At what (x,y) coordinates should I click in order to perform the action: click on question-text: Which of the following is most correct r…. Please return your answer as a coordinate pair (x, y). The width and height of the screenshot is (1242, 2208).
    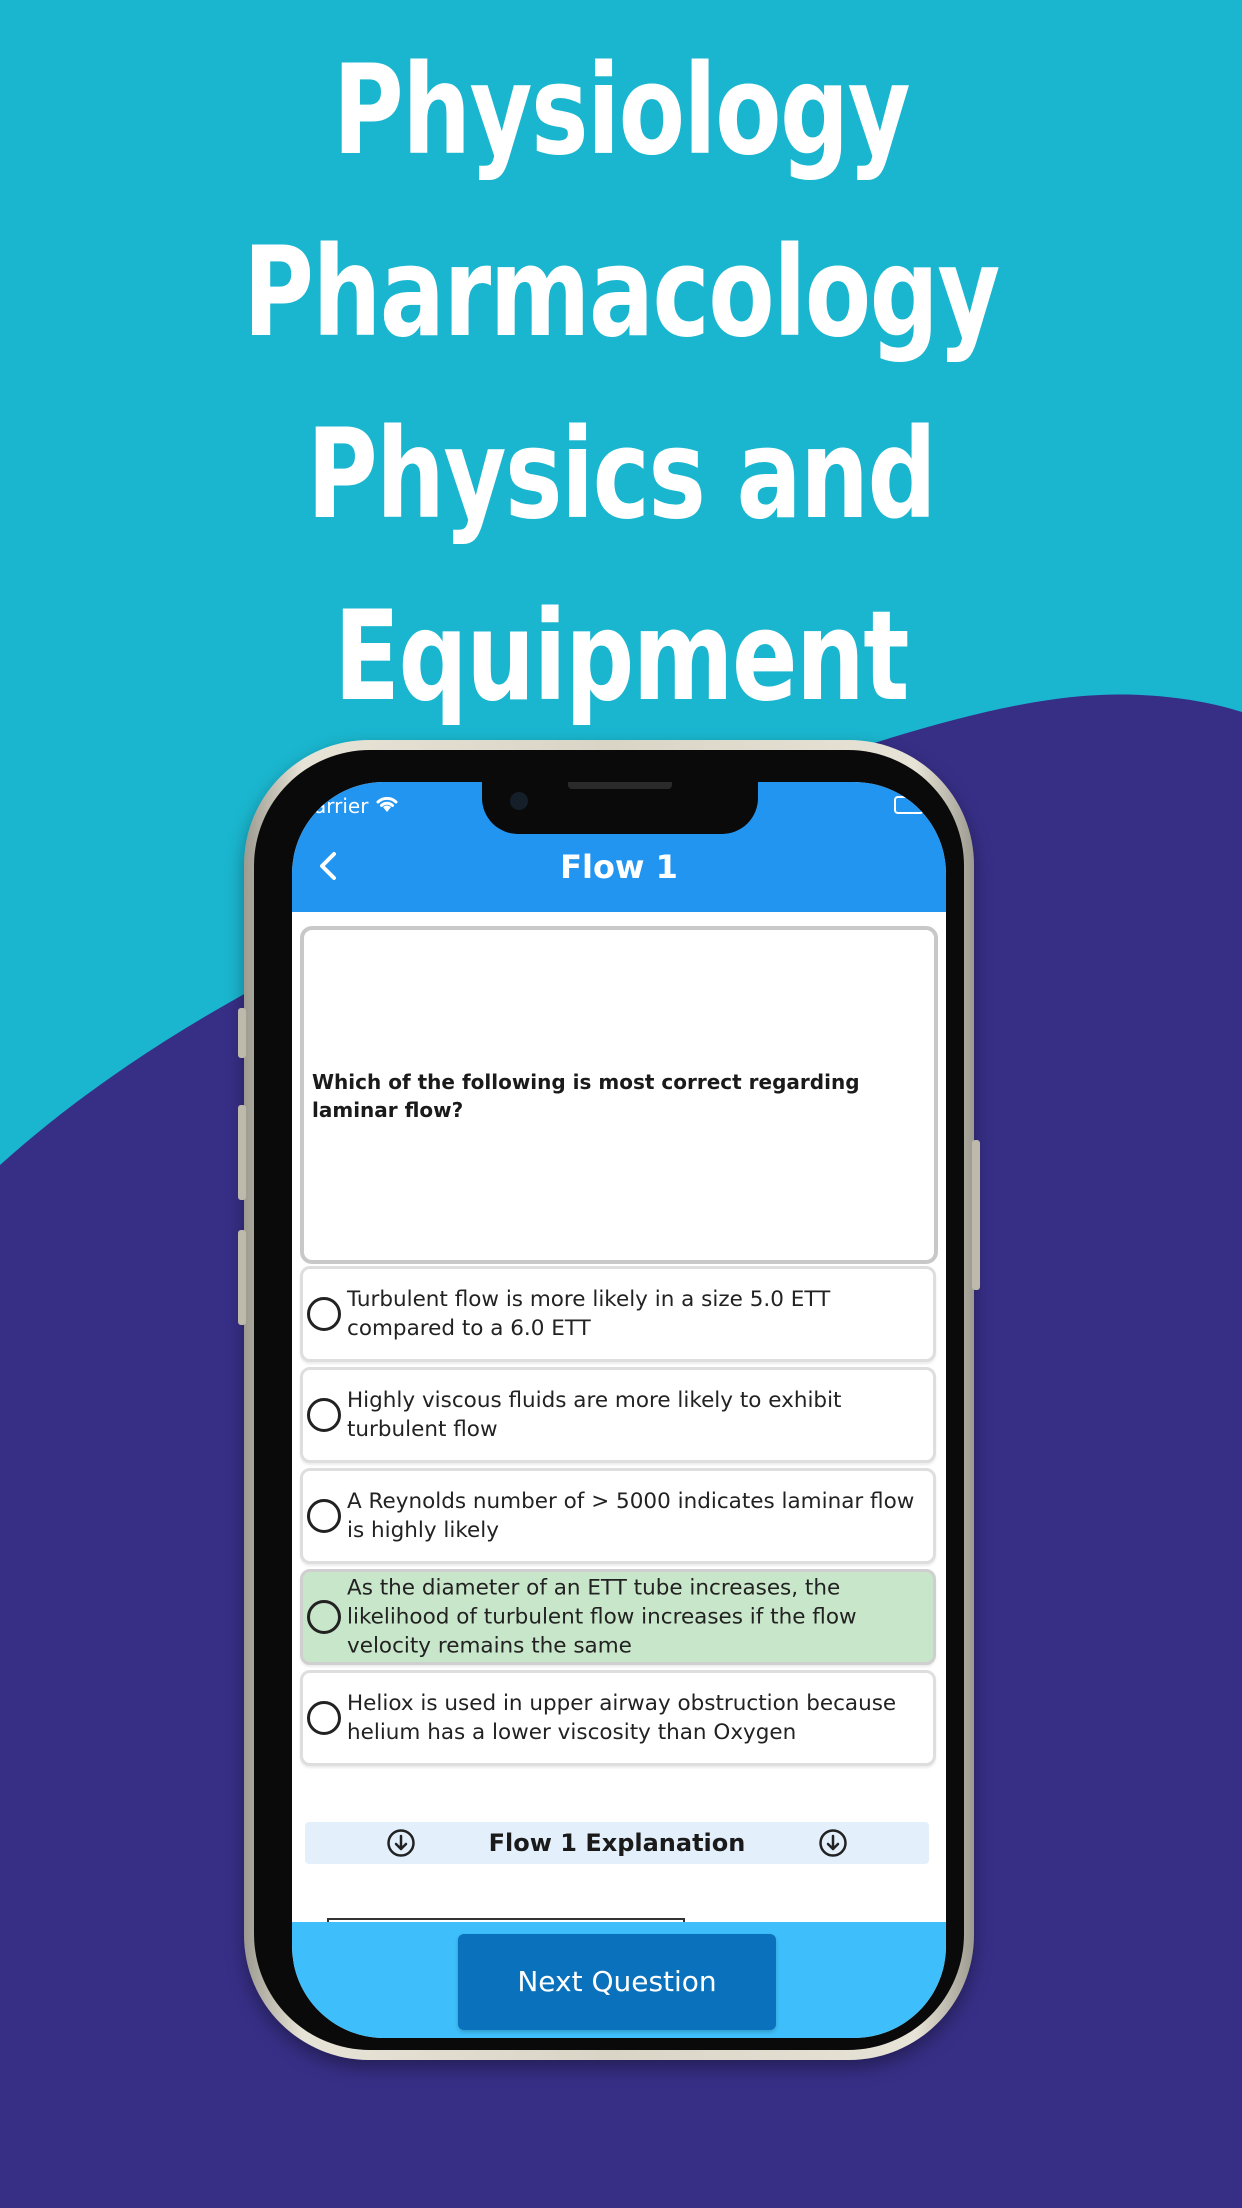
    Looking at the image, I should click on (586, 1096).